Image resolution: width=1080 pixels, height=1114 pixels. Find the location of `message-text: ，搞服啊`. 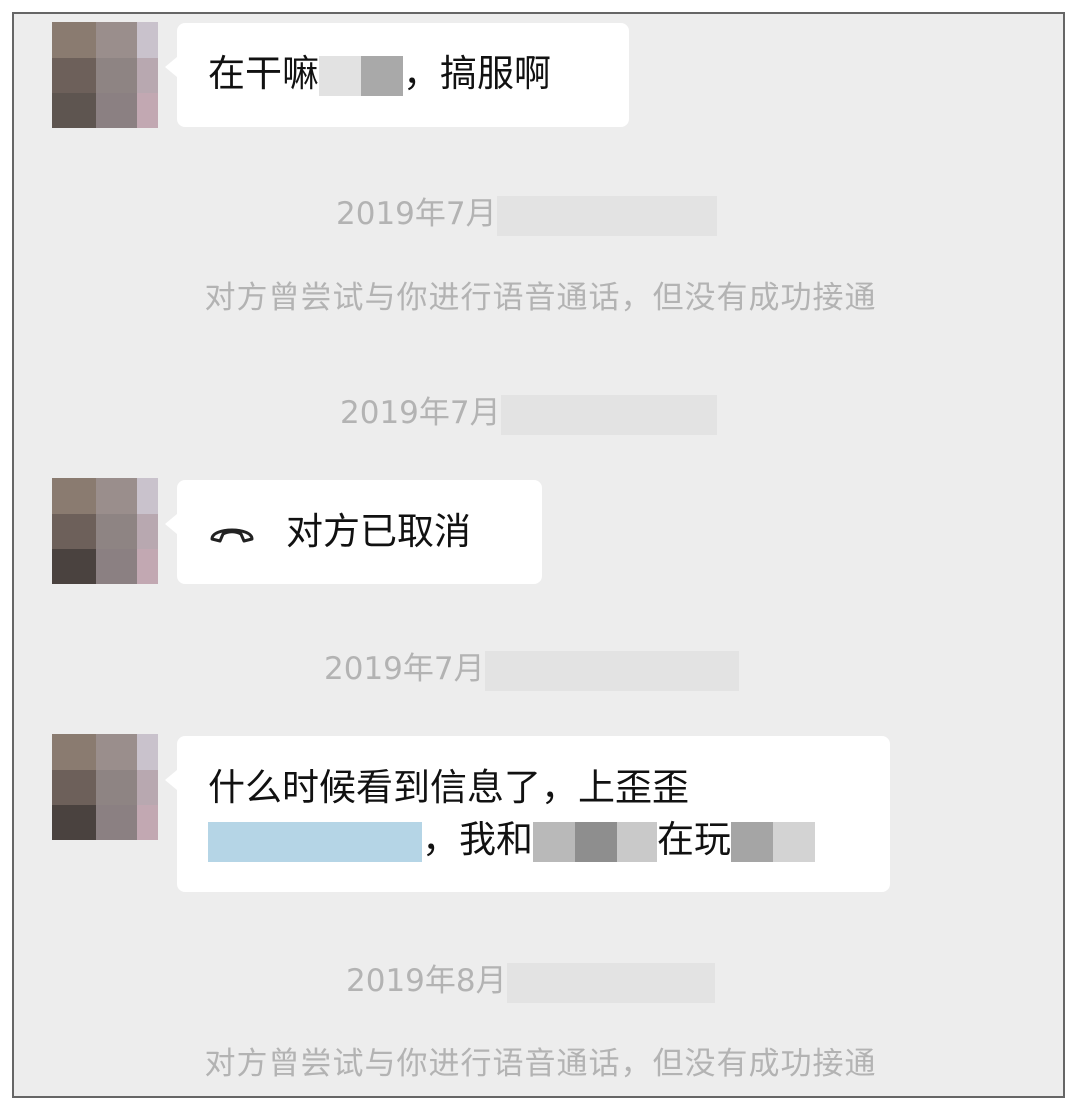

message-text: ，搞服啊 is located at coordinates (477, 73).